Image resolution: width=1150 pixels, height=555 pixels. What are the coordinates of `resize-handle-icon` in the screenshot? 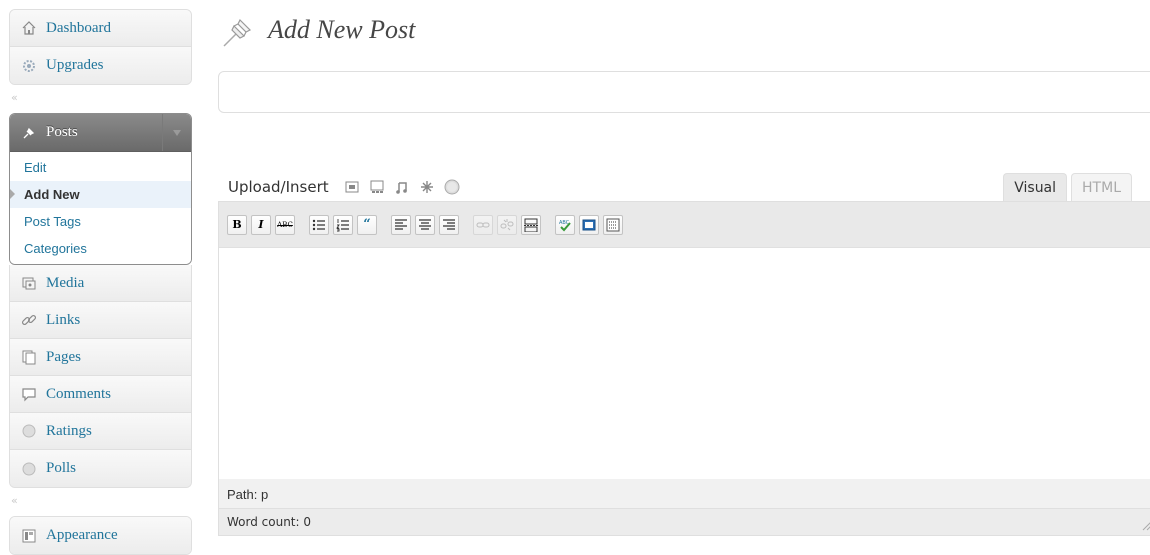 It's located at (1145, 525).